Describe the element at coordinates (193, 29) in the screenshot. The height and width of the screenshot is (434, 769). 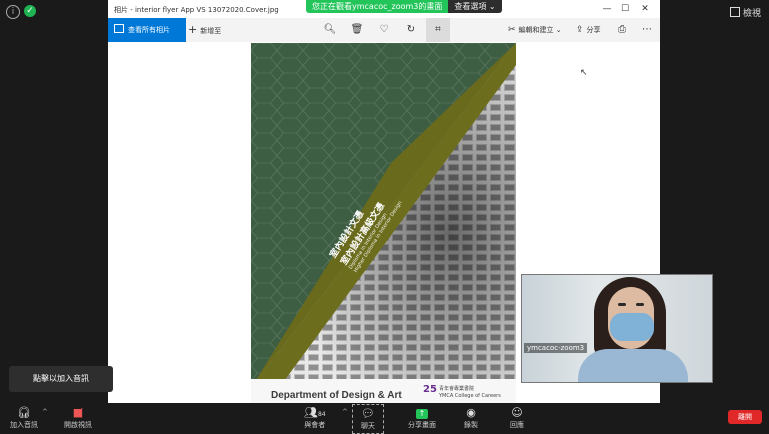
I see `plus-icon: +` at that location.